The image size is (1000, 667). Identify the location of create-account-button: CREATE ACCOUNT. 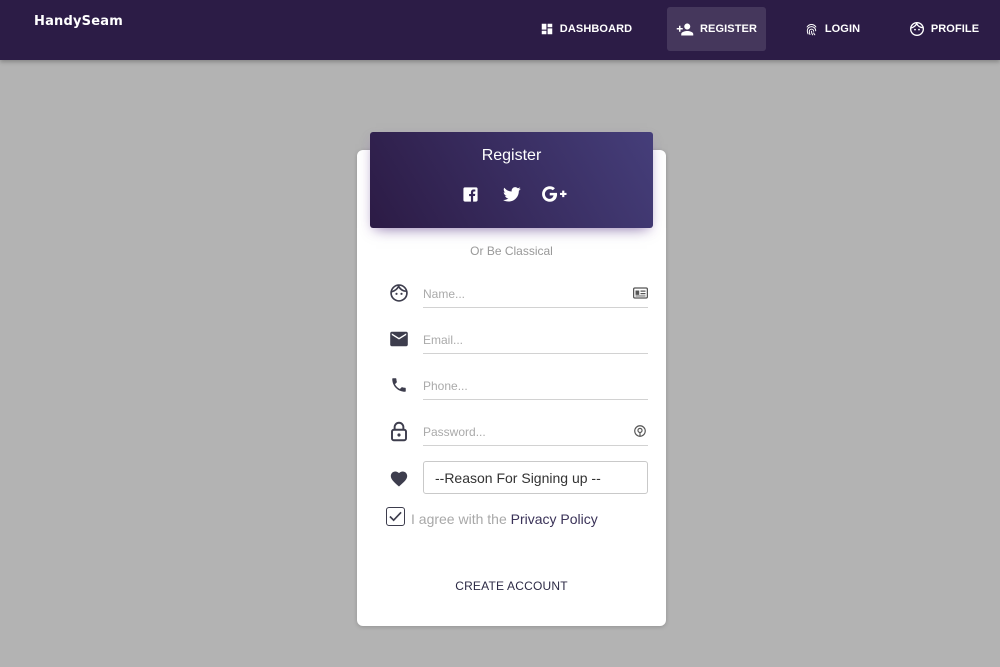
(511, 586).